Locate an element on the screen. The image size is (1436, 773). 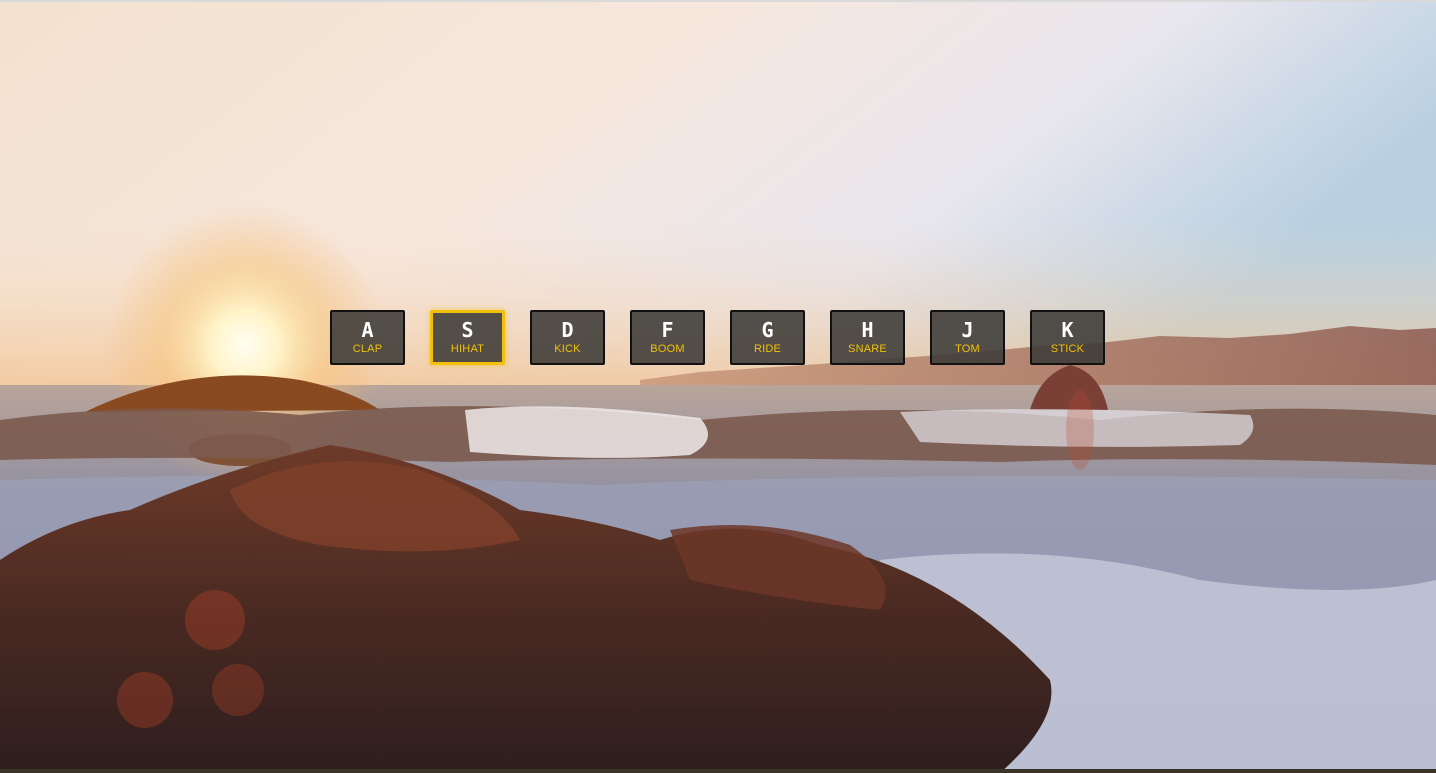
sound-label: RIDE is located at coordinates (767, 348).